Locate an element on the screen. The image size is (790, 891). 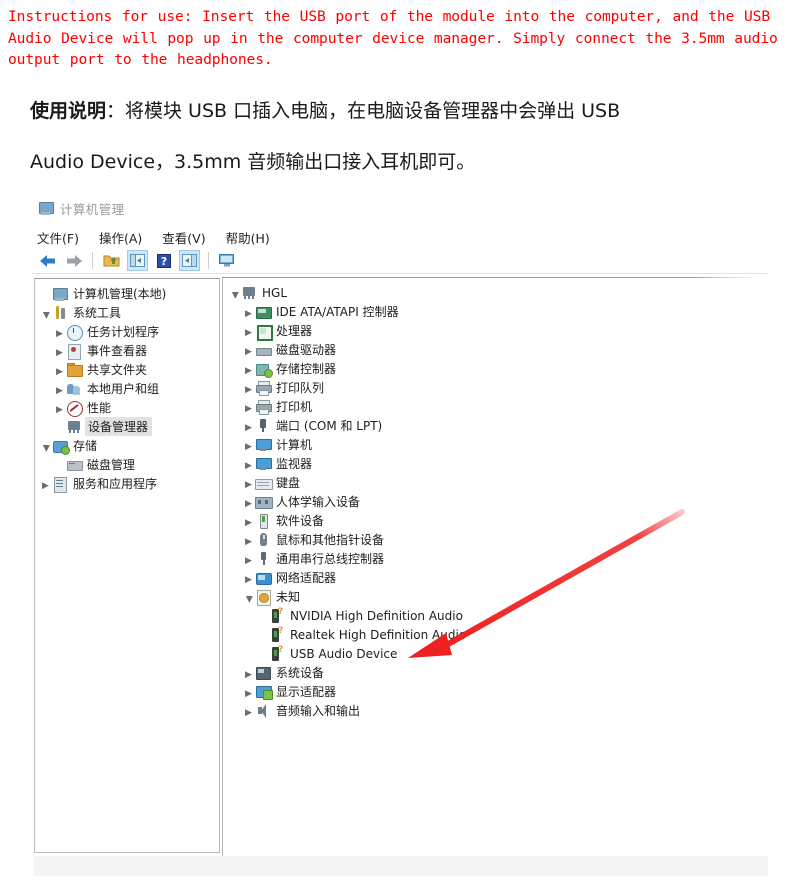
device-node-label: 打印队列 is located at coordinates (300, 388).